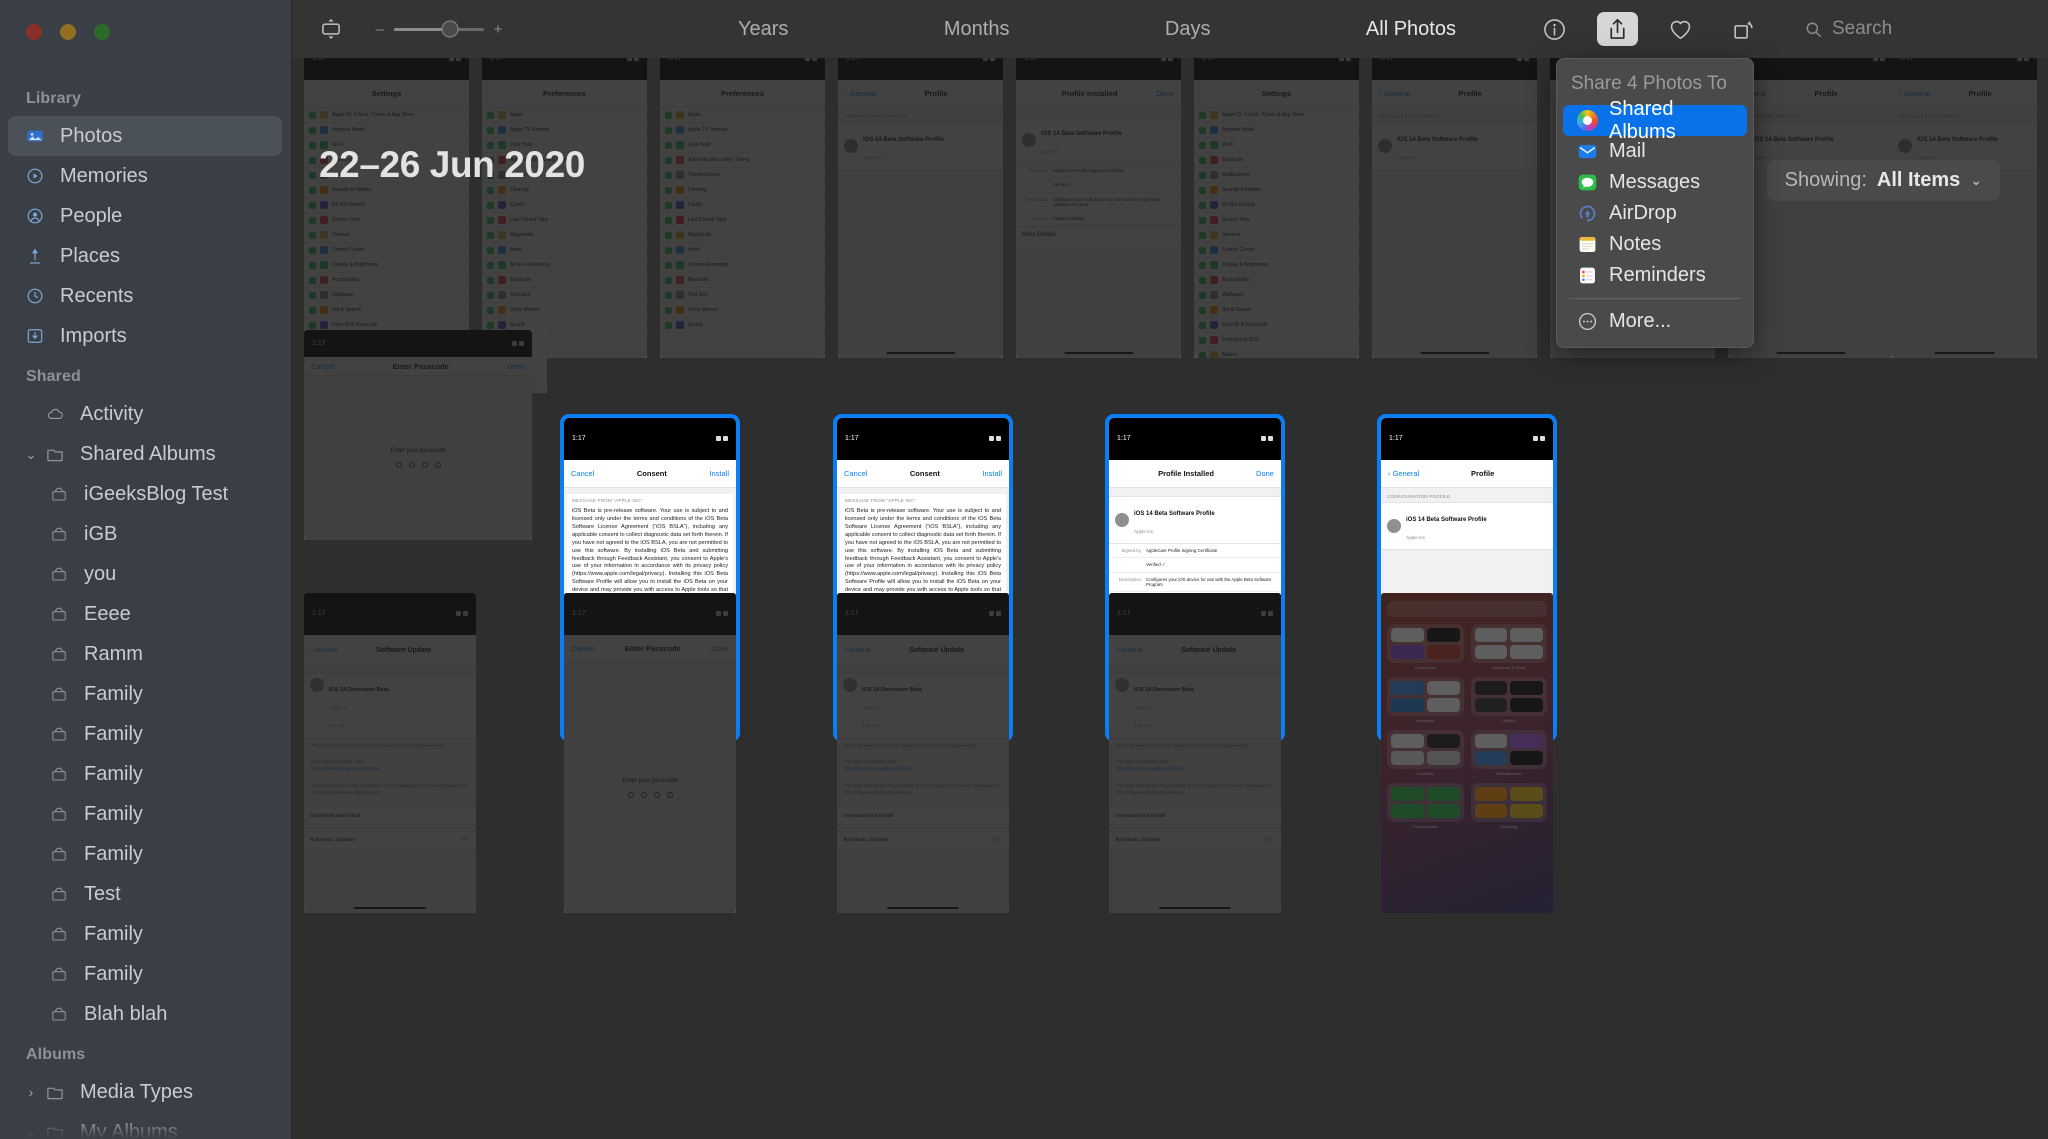  What do you see at coordinates (146, 256) in the screenshot?
I see `sidebar-item-places: Places` at bounding box center [146, 256].